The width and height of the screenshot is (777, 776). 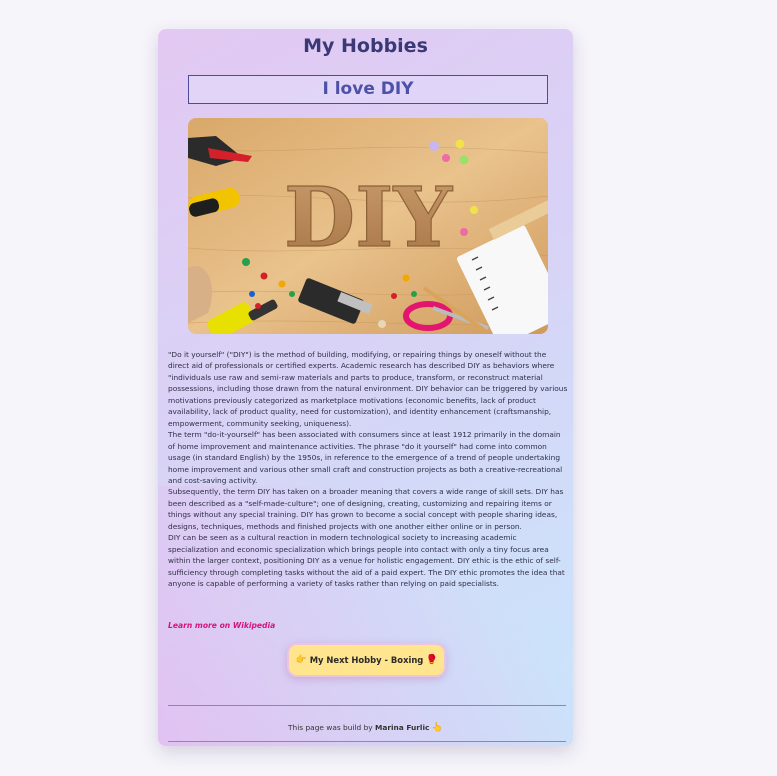 What do you see at coordinates (368, 218) in the screenshot?
I see `svg-text: DIY` at bounding box center [368, 218].